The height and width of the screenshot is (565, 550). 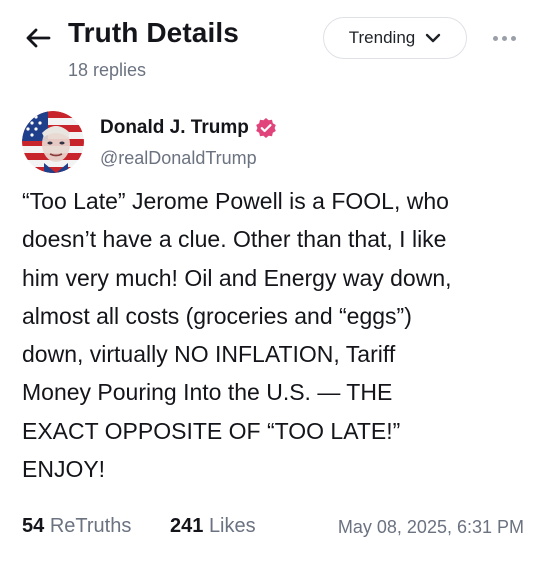 I want to click on likes-stat: 241 Likes, so click(x=213, y=526).